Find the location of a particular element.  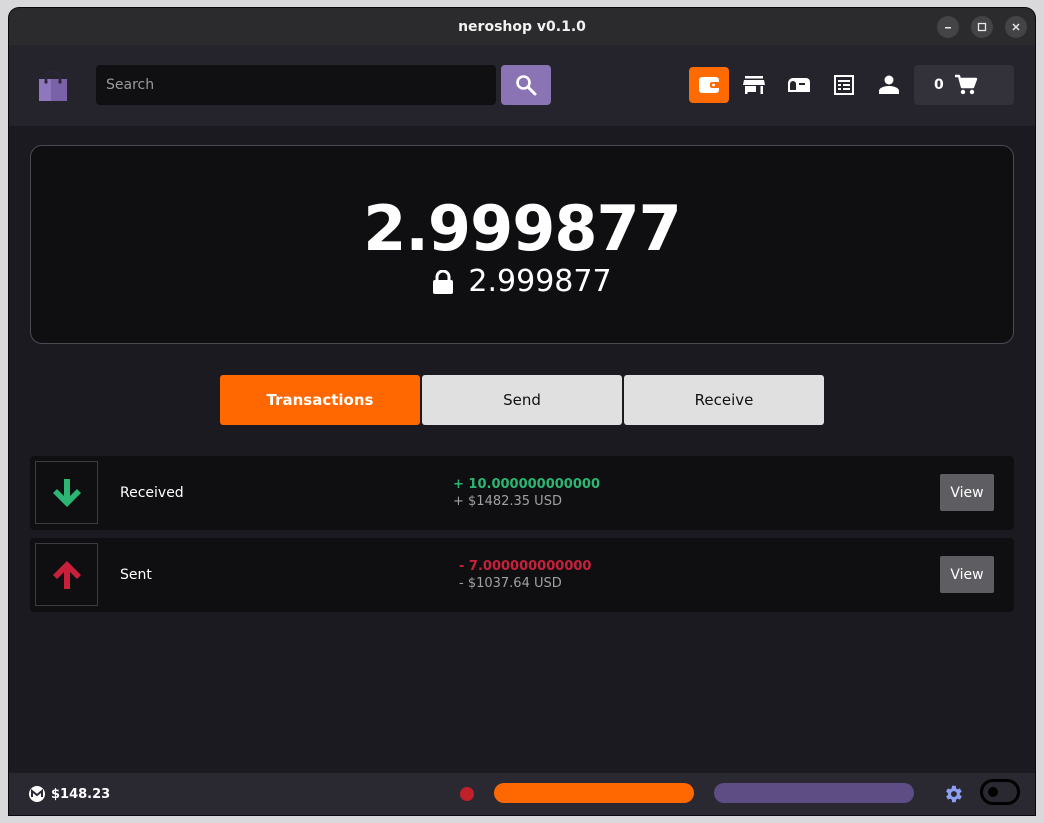

status-bar: $148.23 is located at coordinates (522, 794).